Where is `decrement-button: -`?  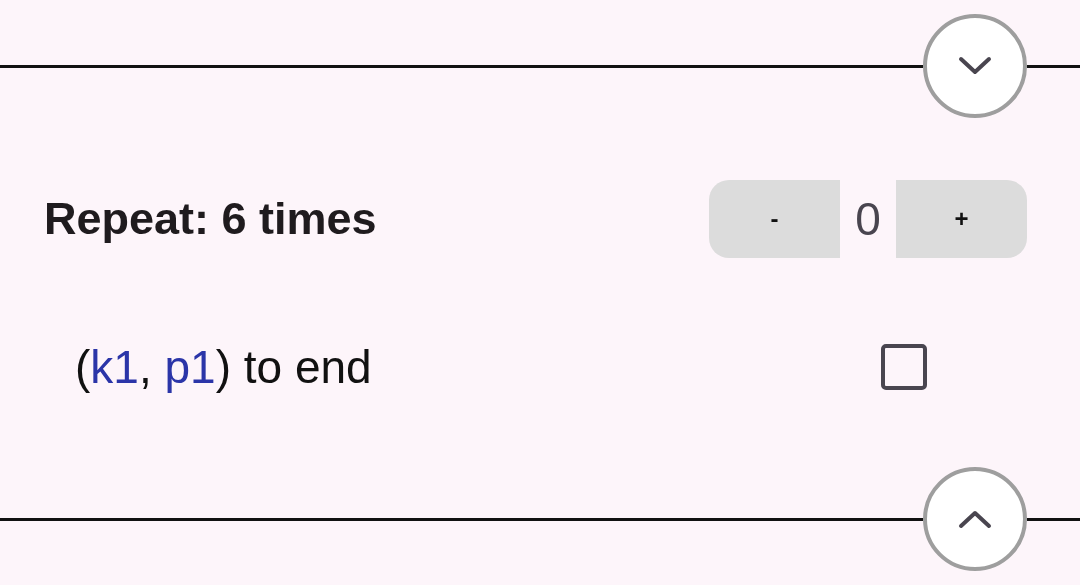 decrement-button: - is located at coordinates (774, 219).